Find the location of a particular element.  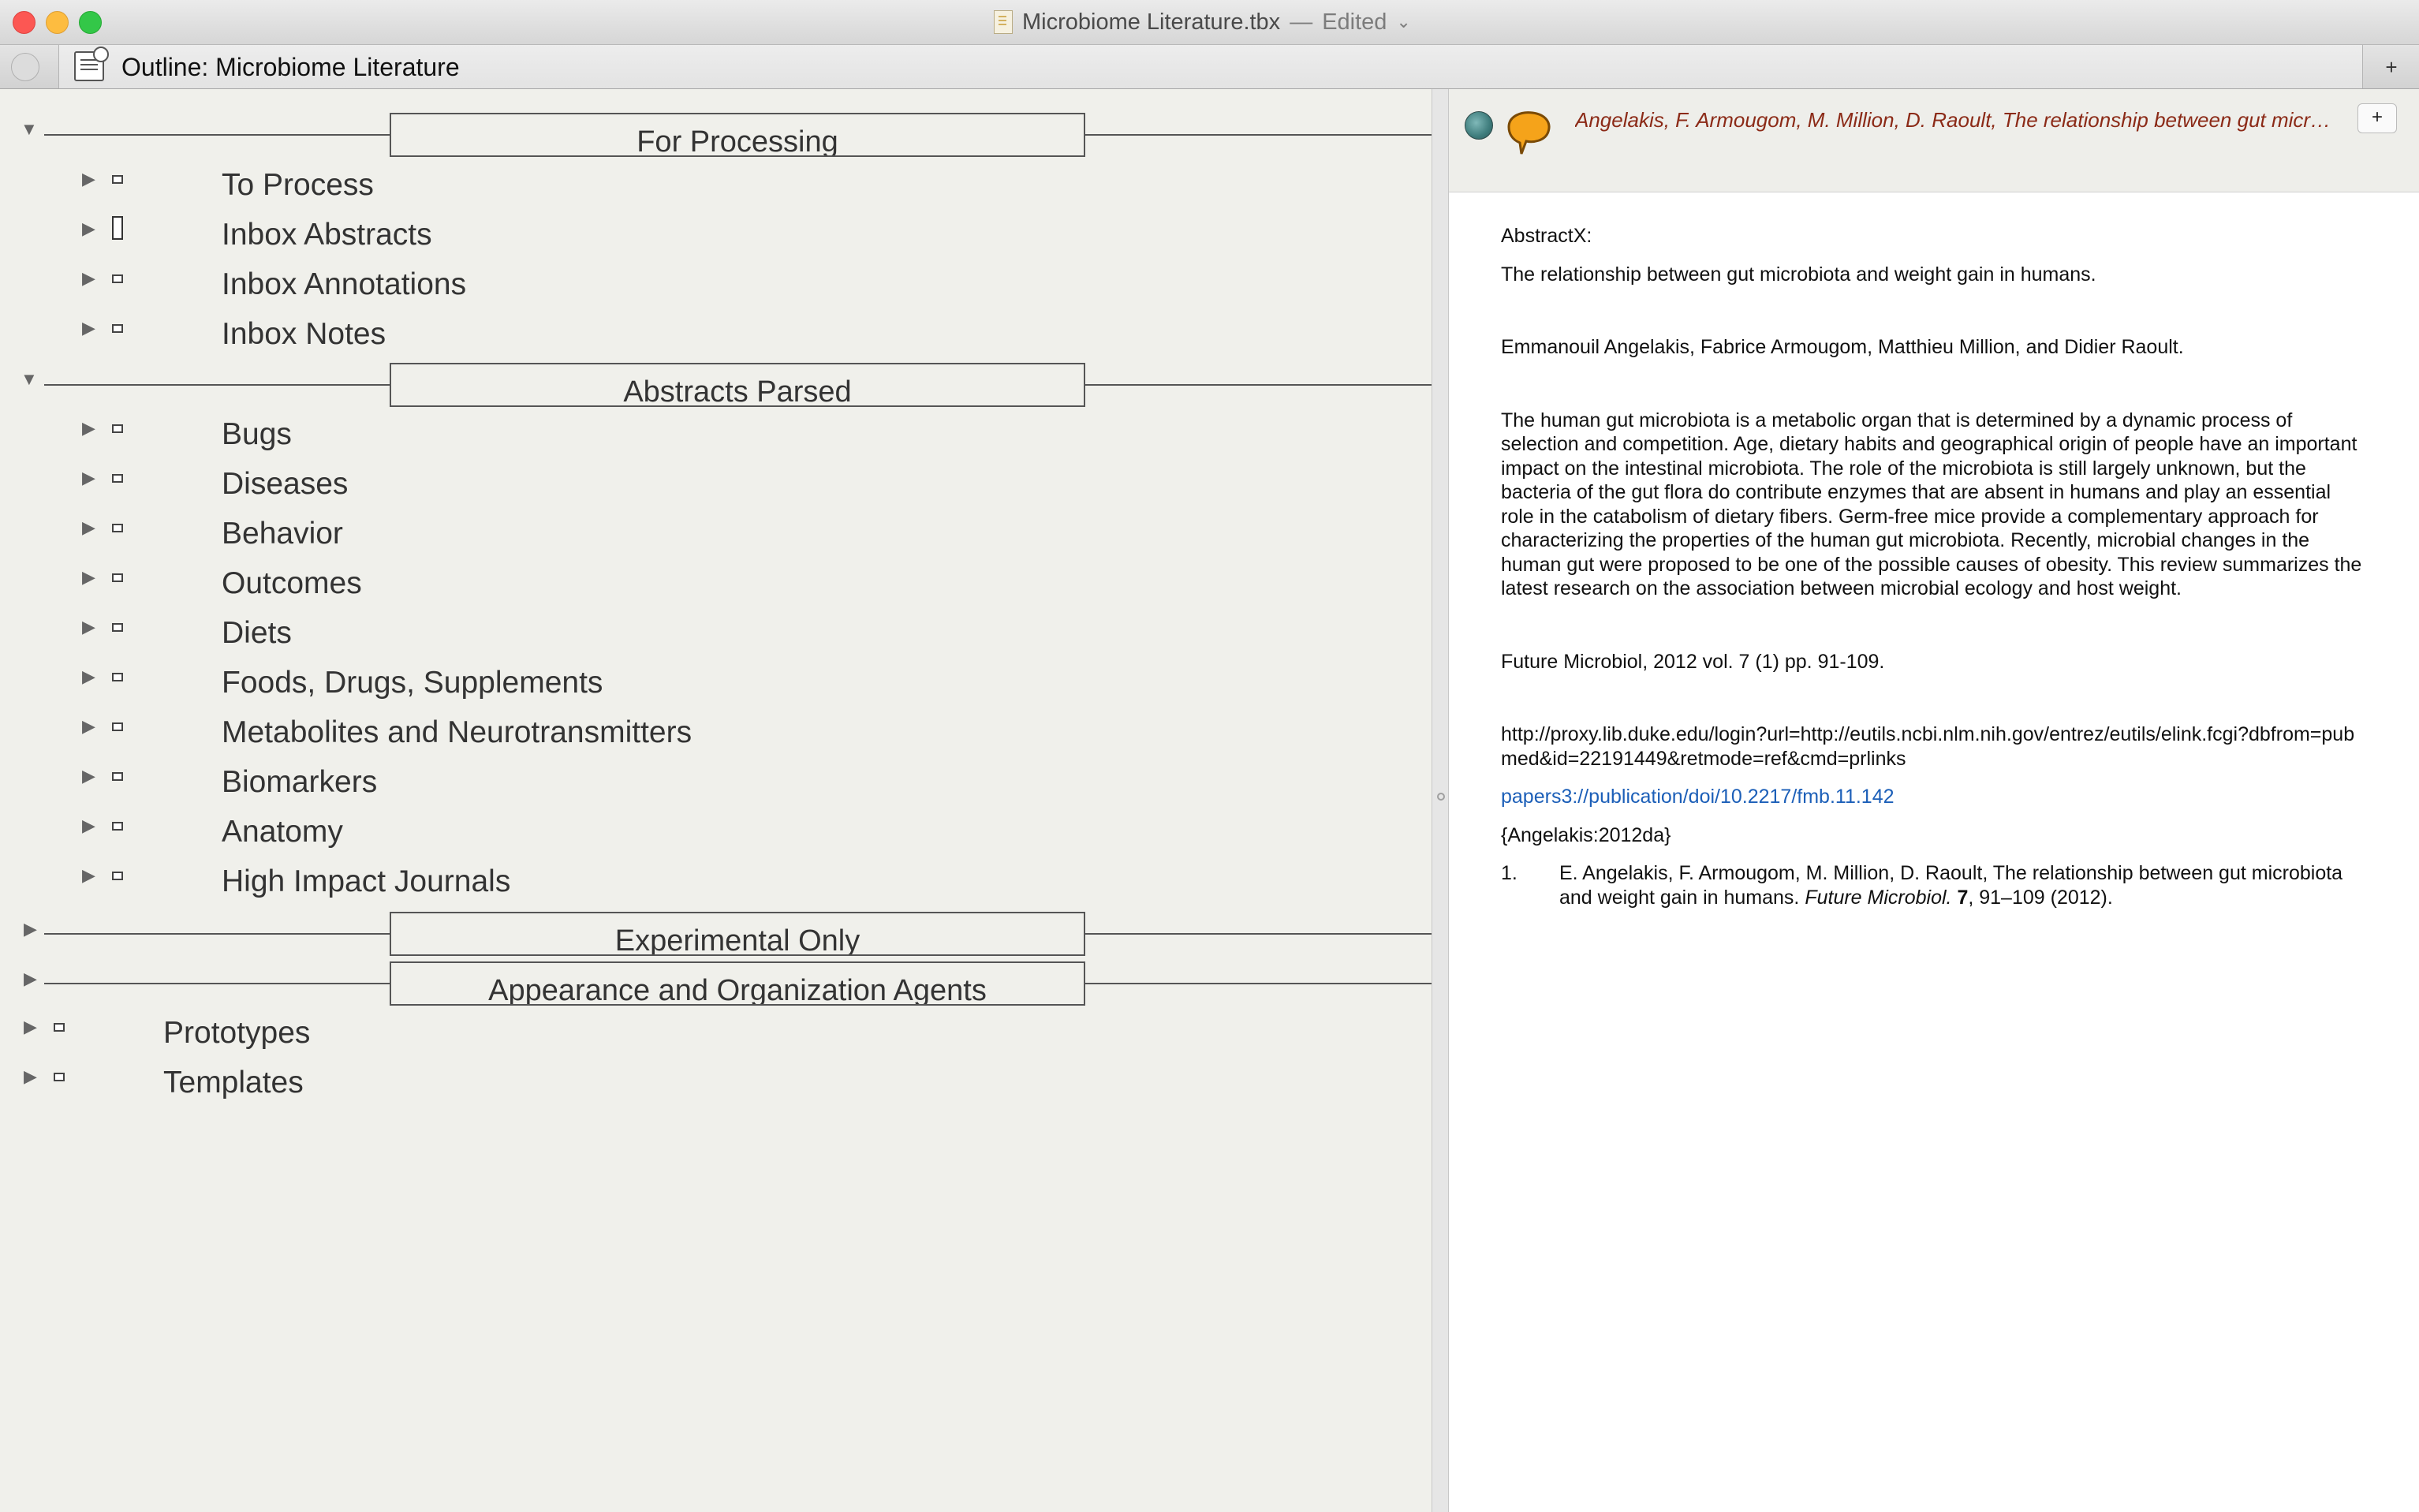

outline-item: ▶ Metabolites and Neurotransmitters is located at coordinates (716, 739).